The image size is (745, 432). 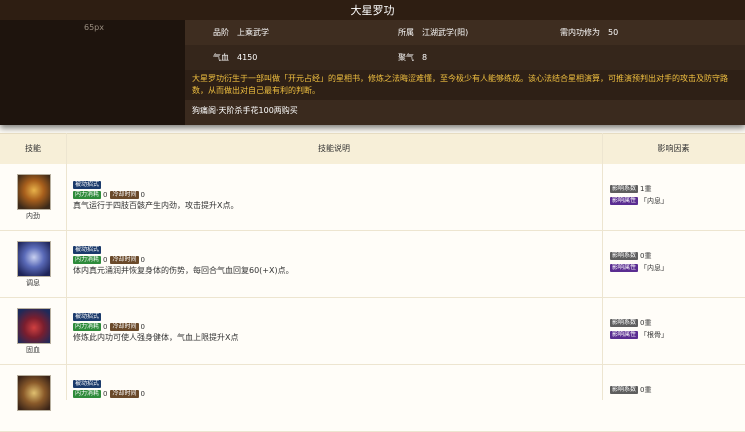 I want to click on requirement-cell: 需内功修为 50, so click(x=589, y=32).